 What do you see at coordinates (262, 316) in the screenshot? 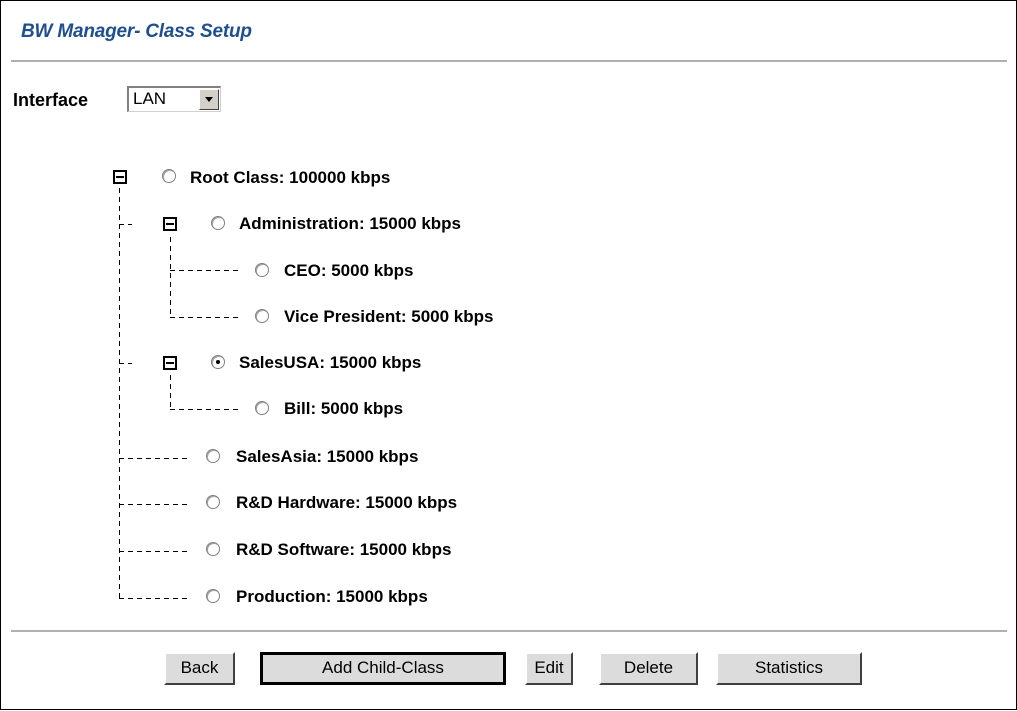
I see `radio-vice-president` at bounding box center [262, 316].